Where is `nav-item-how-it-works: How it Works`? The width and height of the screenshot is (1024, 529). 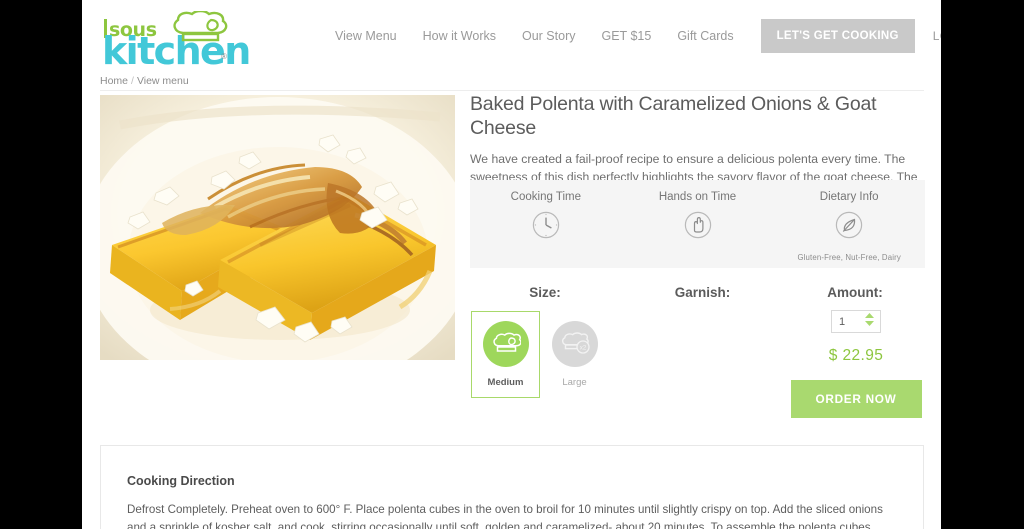 nav-item-how-it-works: How it Works is located at coordinates (459, 36).